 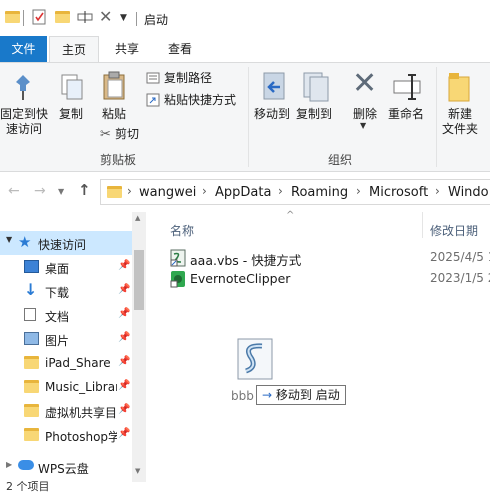 I want to click on nav-label: WPS云盘, so click(x=63, y=469).